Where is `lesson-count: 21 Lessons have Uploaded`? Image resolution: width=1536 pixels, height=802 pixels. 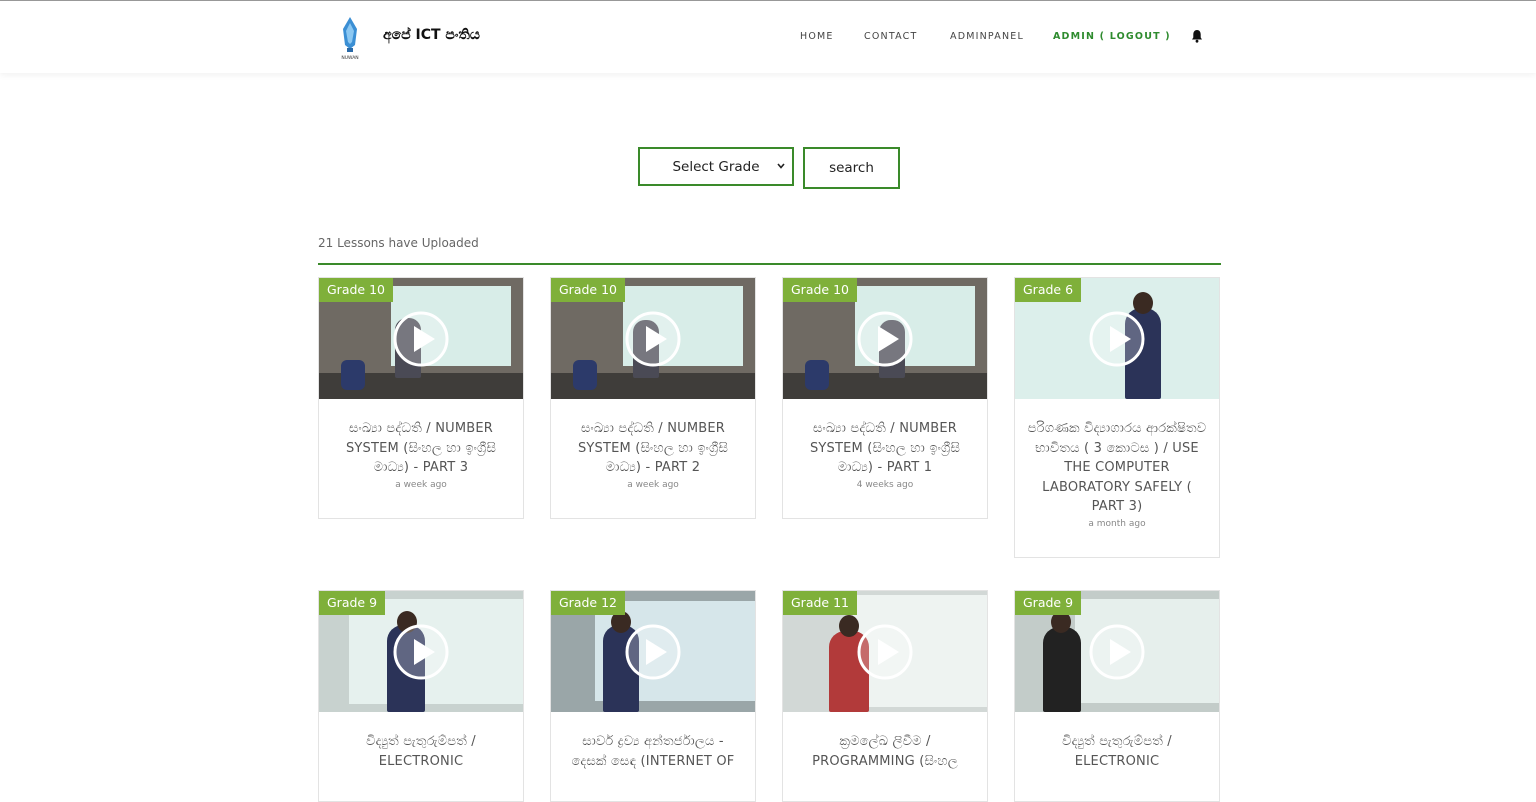
lesson-count: 21 Lessons have Uploaded is located at coordinates (398, 243).